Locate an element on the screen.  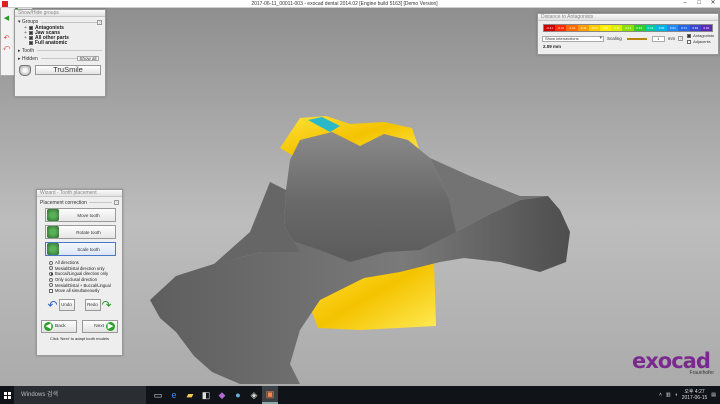
scale-cell: 0.71 is located at coordinates (684, 28).